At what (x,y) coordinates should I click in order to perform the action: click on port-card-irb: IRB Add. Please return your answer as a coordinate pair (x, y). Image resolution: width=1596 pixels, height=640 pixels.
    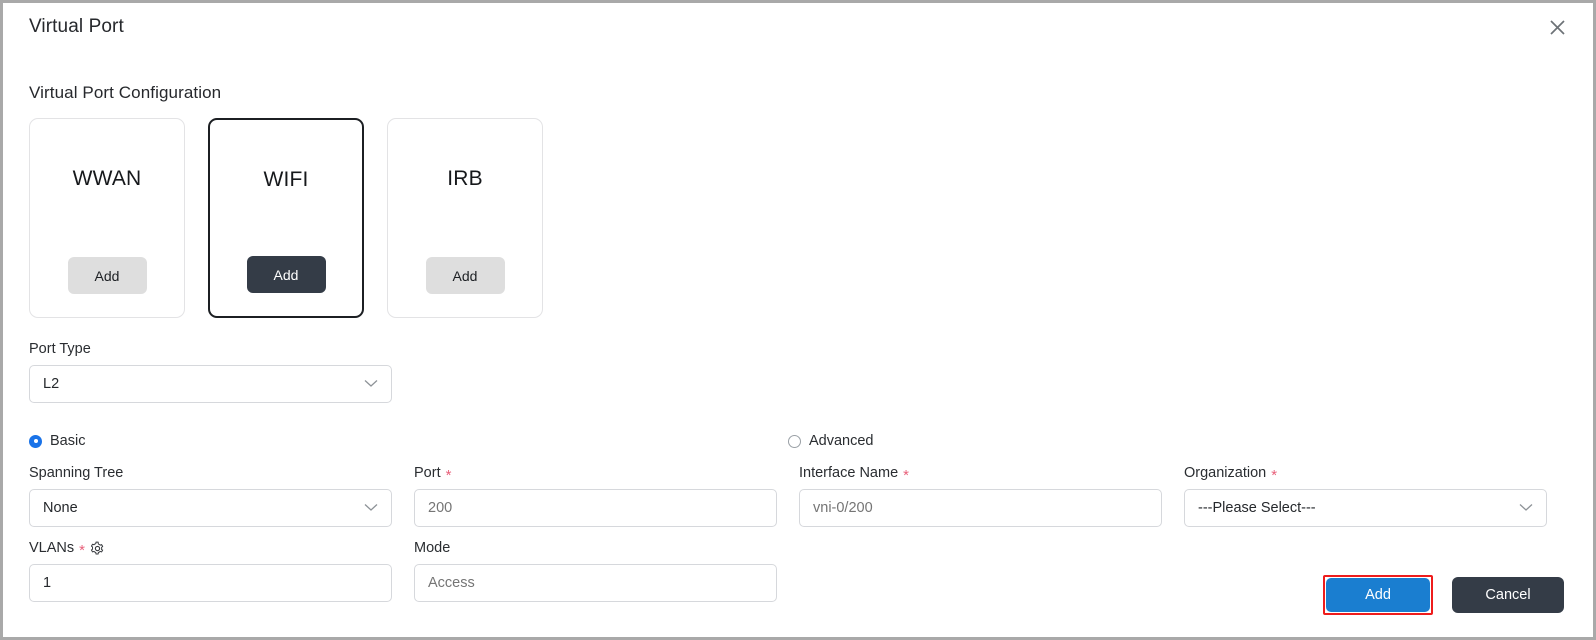
    Looking at the image, I should click on (465, 218).